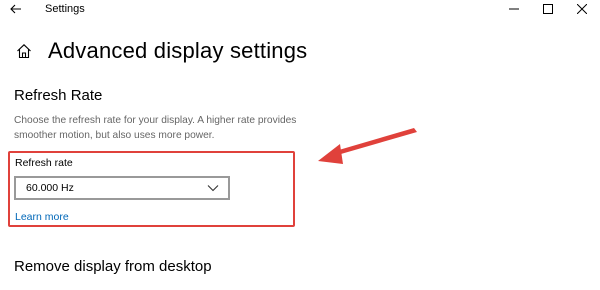 The width and height of the screenshot is (600, 290). What do you see at coordinates (42, 217) in the screenshot?
I see `learn-more-link: Learn more` at bounding box center [42, 217].